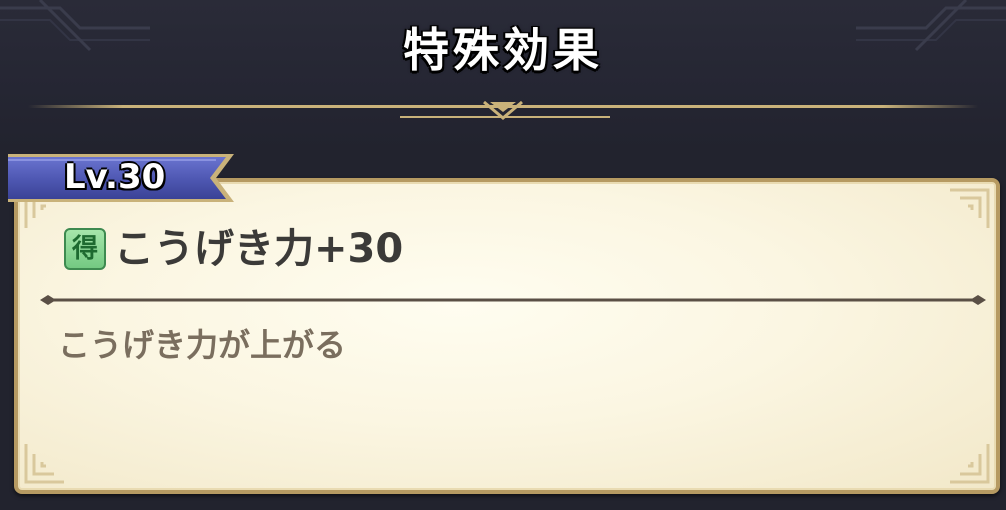 The height and width of the screenshot is (510, 1006). Describe the element at coordinates (85, 249) in the screenshot. I see `acquired-badge-icon: 得` at that location.